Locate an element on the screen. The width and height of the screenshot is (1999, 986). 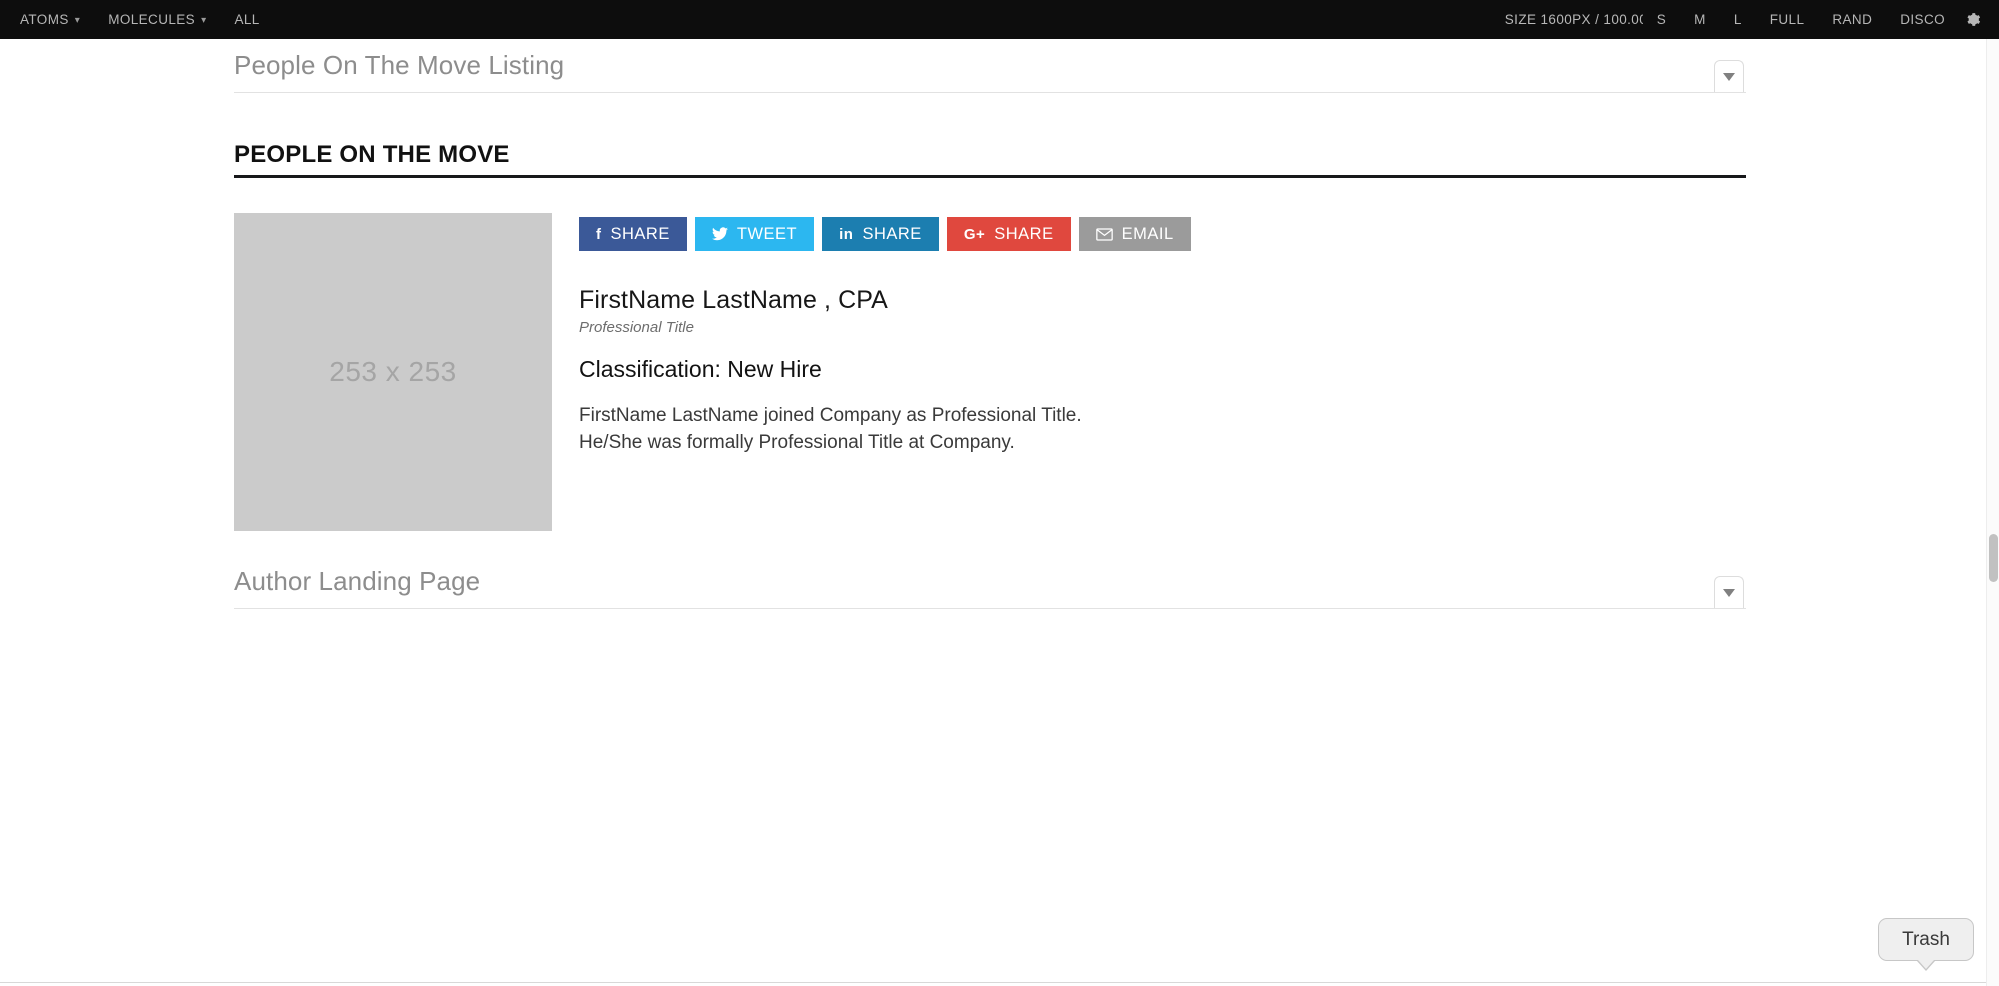
size-preset-full: FULL is located at coordinates (1787, 19).